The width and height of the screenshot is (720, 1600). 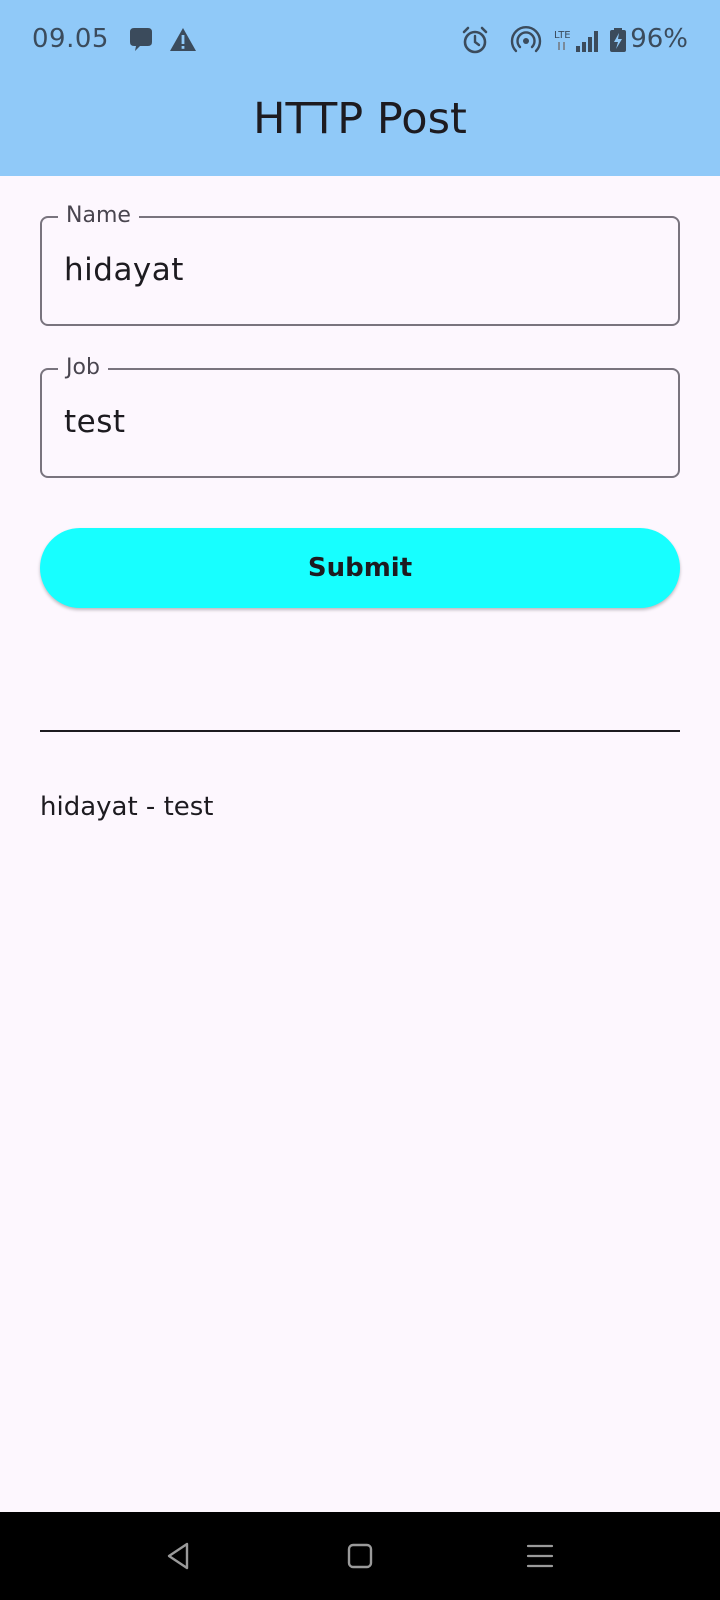 What do you see at coordinates (360, 41) in the screenshot?
I see `status-bar: 09.05 LTE 96%` at bounding box center [360, 41].